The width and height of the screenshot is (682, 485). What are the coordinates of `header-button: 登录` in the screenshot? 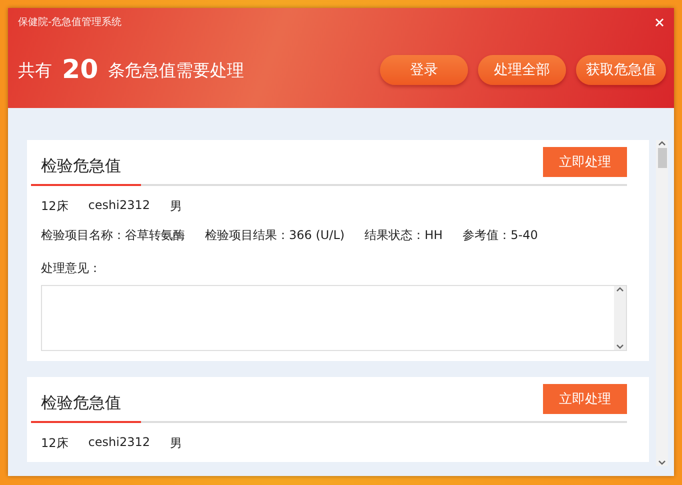 It's located at (424, 70).